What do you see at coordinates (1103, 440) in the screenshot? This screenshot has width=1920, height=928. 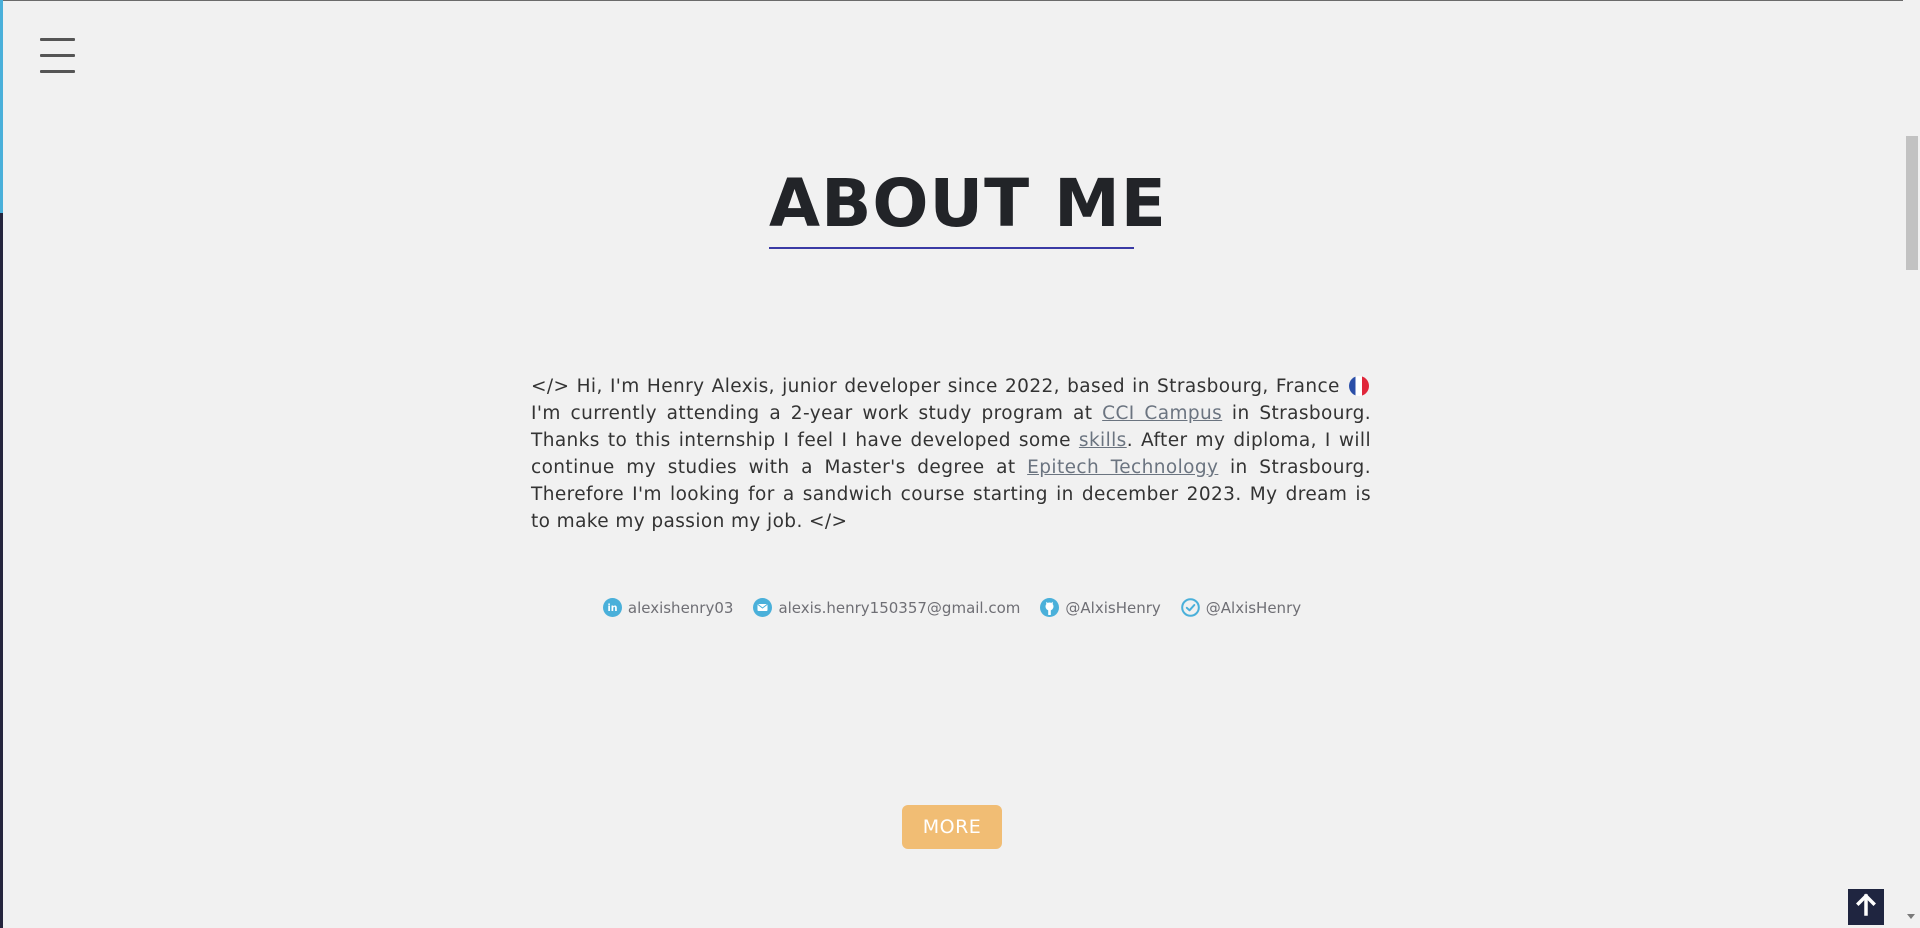 I see `skills-link: skills` at bounding box center [1103, 440].